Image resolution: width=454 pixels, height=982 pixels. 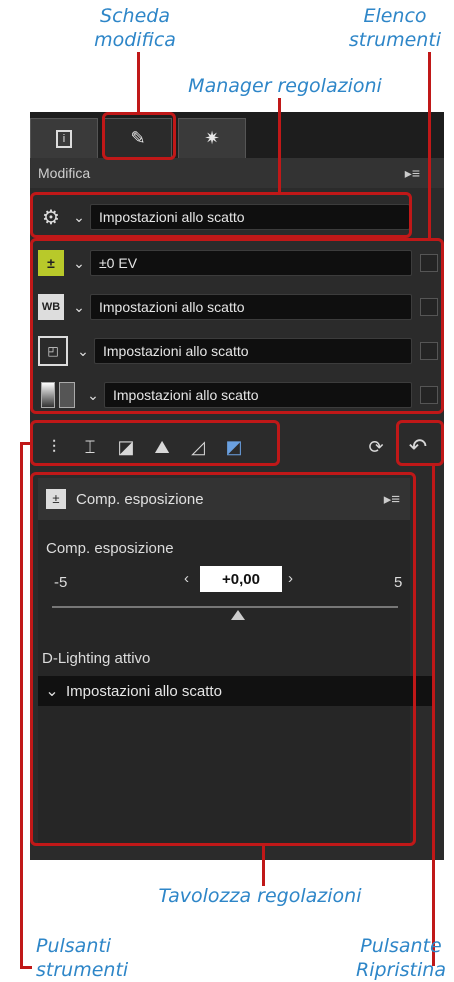 What do you see at coordinates (82, 958) in the screenshot?
I see `callout-tool-buttons: Pulsanti strumenti` at bounding box center [82, 958].